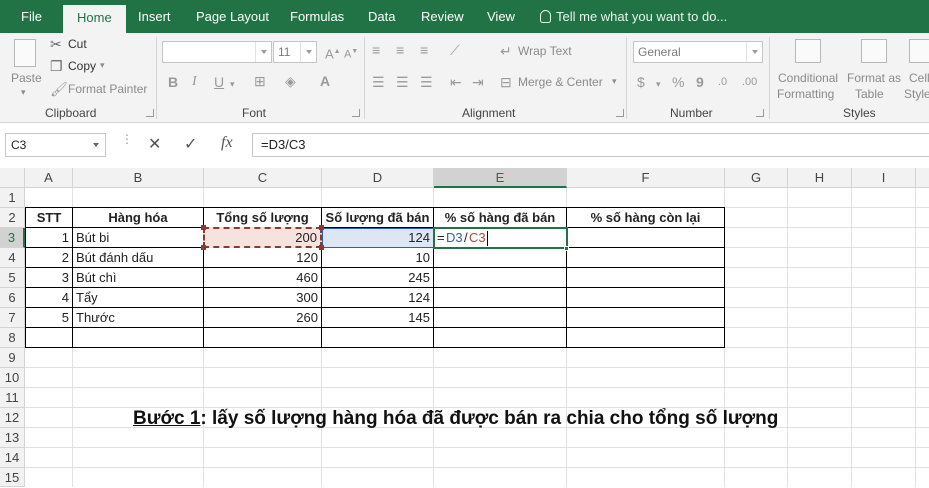 Image resolution: width=929 pixels, height=488 pixels. What do you see at coordinates (12, 238) in the screenshot?
I see `row-header-3: 3` at bounding box center [12, 238].